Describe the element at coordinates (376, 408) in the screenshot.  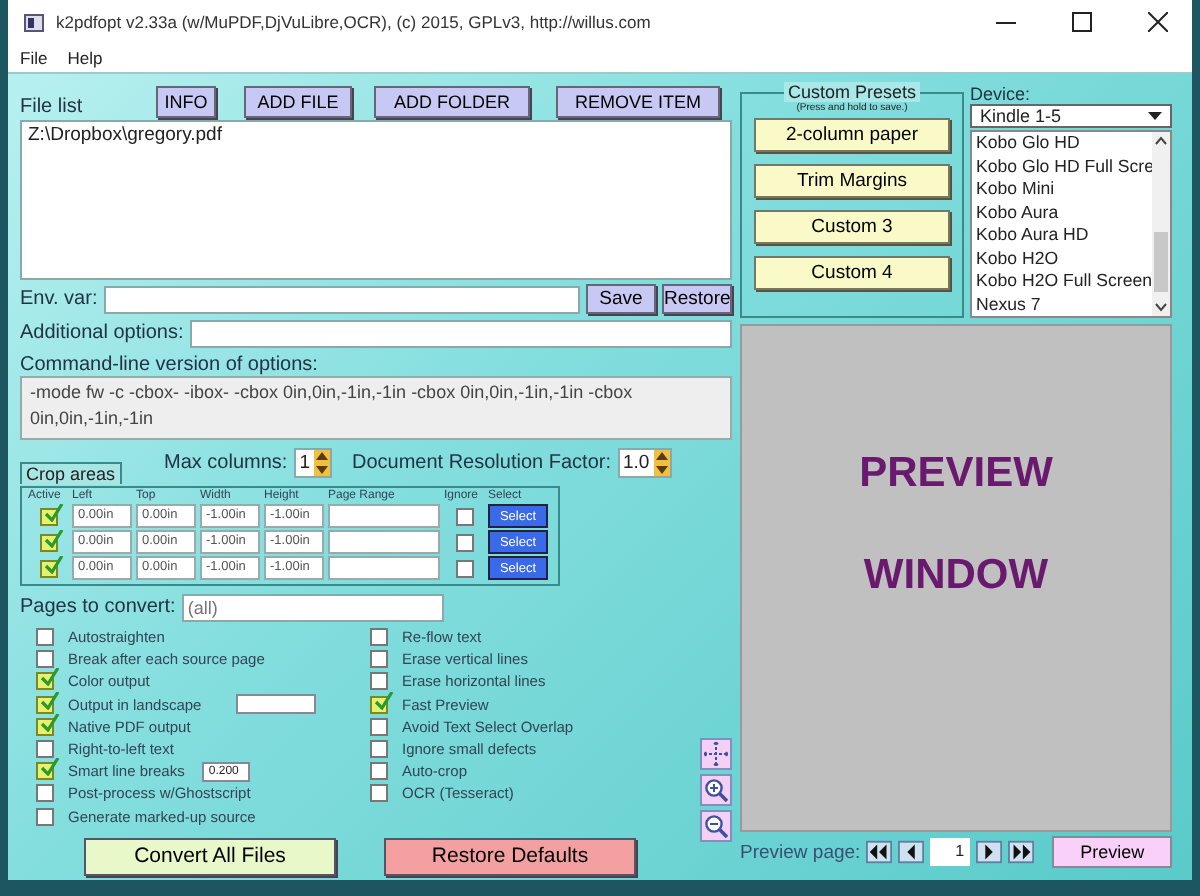
I see `command-line-text: -mode fw -c -cbox- -ibox- -cbox 0in,0in,-1in,-1in -cbox 0in,0in,-1in,-1in -cbox 0in,0in,-1in,-1in` at that location.